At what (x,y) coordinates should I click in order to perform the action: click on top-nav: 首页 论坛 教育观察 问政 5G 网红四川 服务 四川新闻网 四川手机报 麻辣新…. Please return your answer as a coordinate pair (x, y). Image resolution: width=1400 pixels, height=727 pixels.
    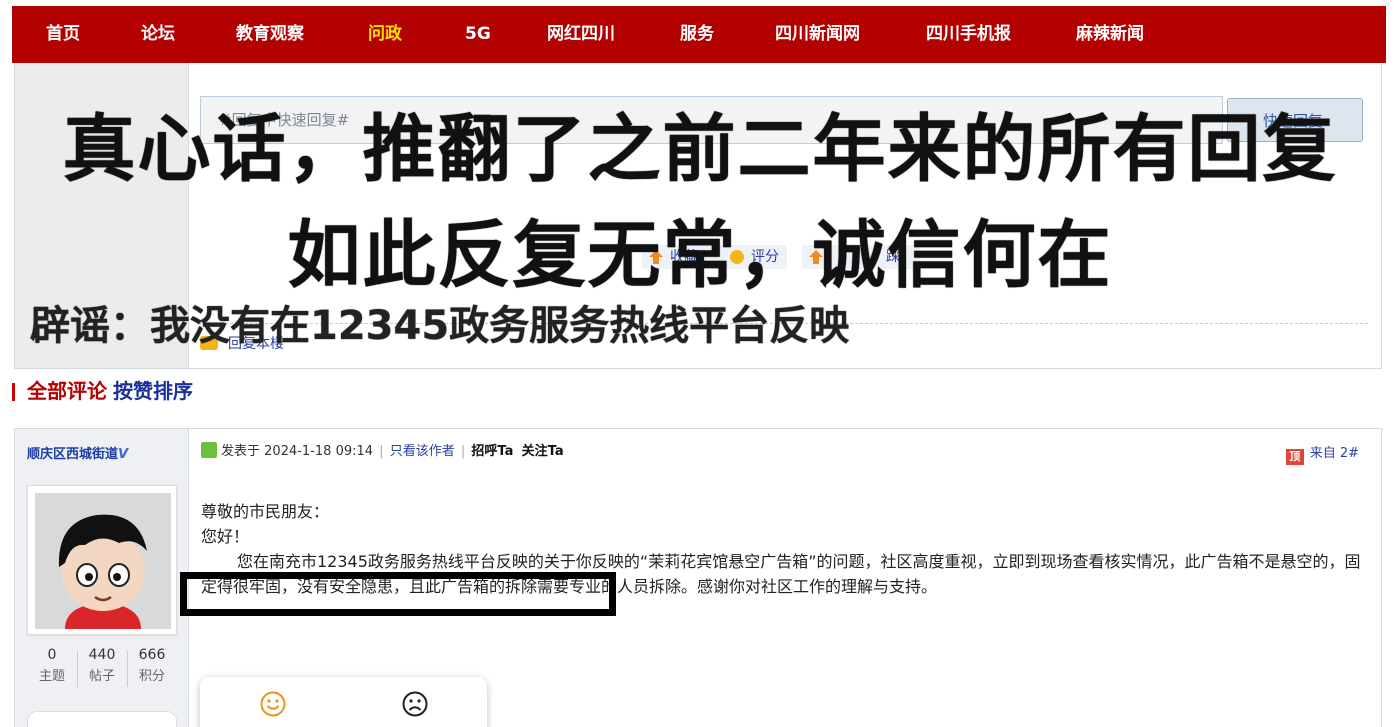
    Looking at the image, I should click on (699, 34).